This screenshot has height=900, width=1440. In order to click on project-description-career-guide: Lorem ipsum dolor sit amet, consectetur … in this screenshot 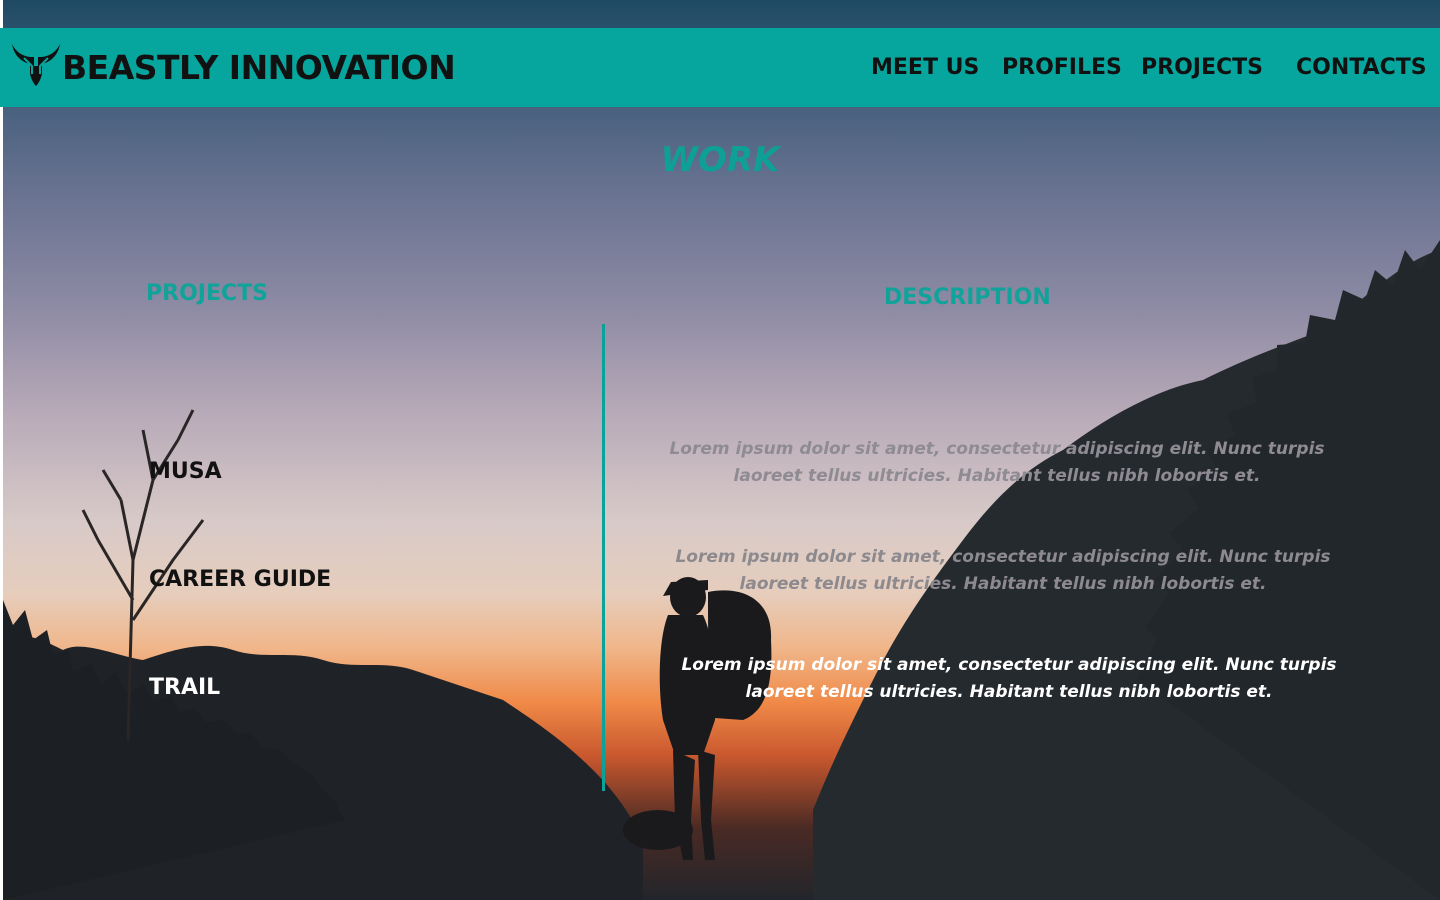, I will do `click(1003, 570)`.